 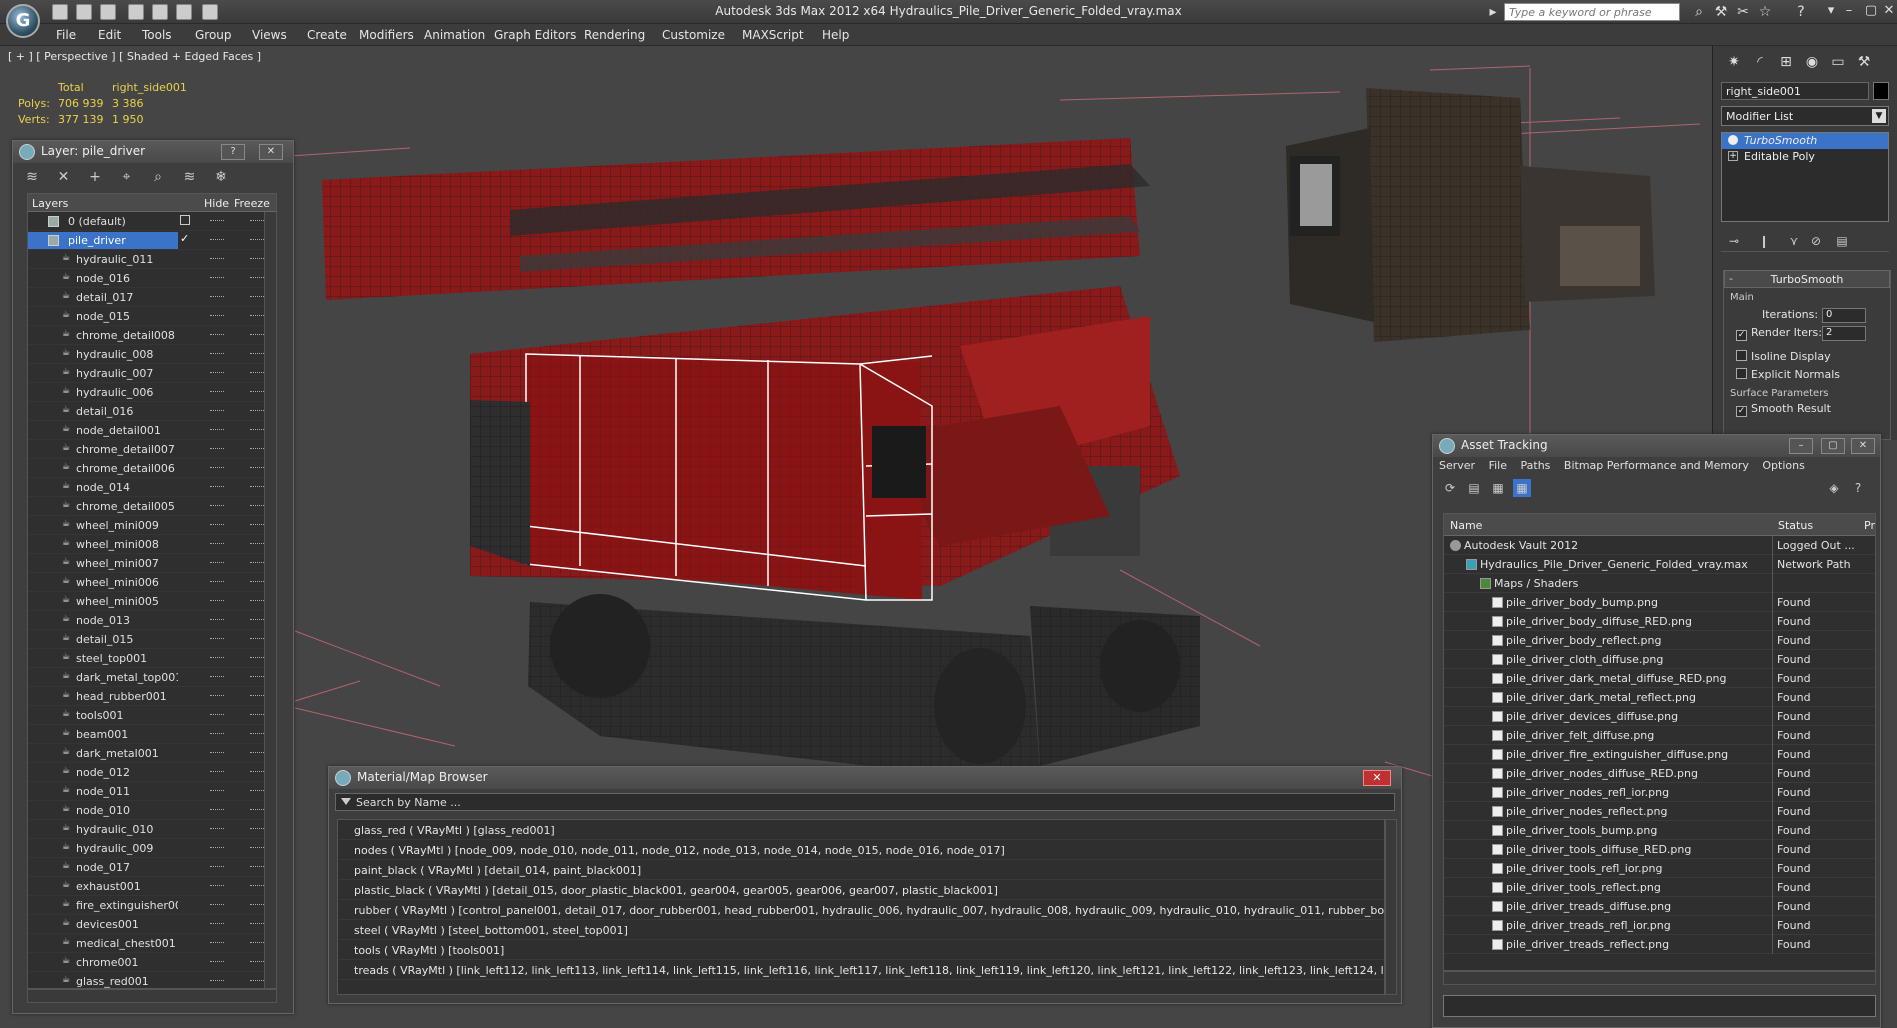 I want to click on motion-tab-icon: ◉, so click(x=1812, y=62).